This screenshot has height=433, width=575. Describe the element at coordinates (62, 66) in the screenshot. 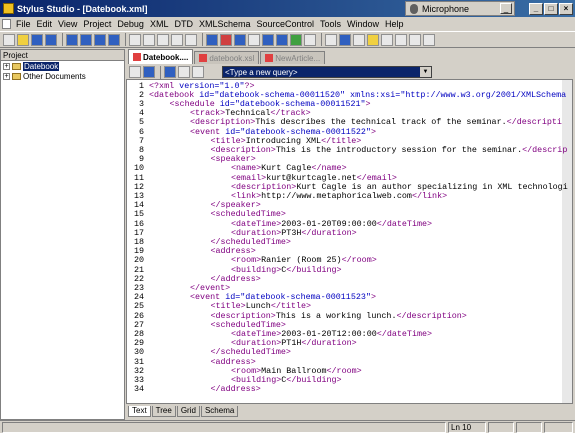

I see `project-item-datebook: + Datebook` at that location.